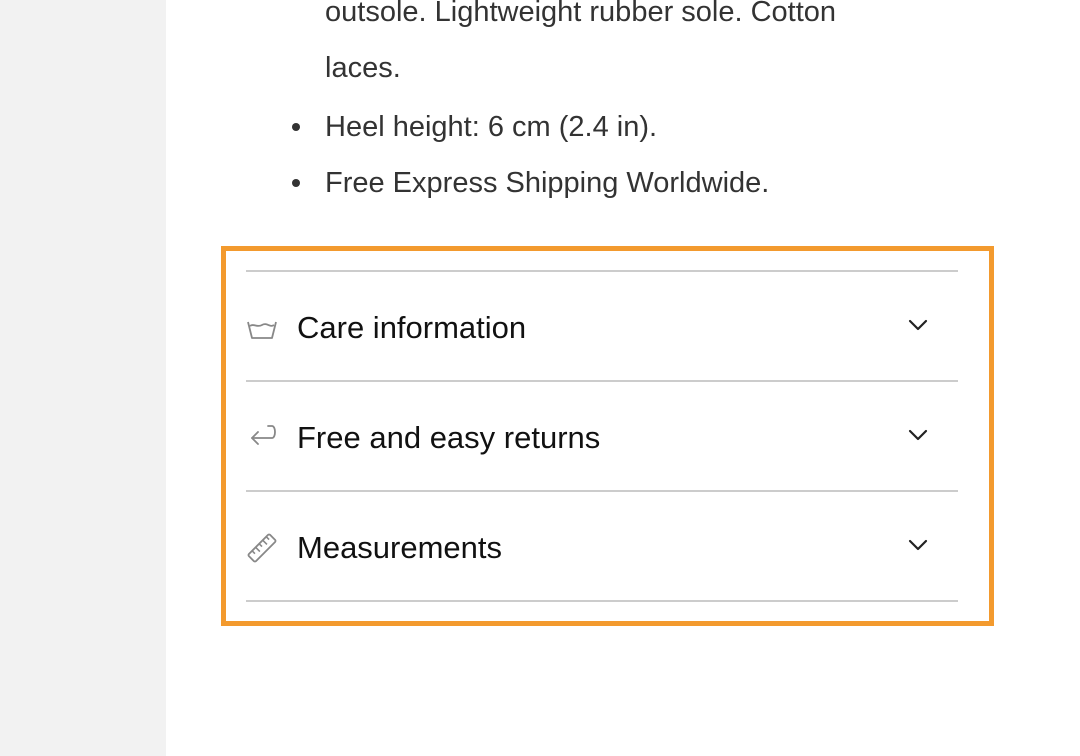 This screenshot has width=1080, height=756. What do you see at coordinates (363, 68) in the screenshot?
I see `description-line: laces.` at bounding box center [363, 68].